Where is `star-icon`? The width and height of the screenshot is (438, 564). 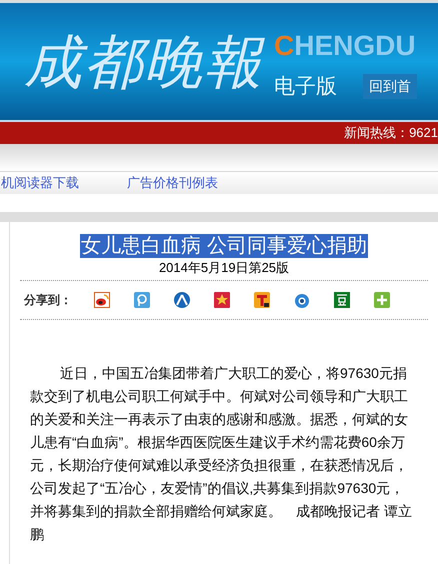
star-icon is located at coordinates (222, 300).